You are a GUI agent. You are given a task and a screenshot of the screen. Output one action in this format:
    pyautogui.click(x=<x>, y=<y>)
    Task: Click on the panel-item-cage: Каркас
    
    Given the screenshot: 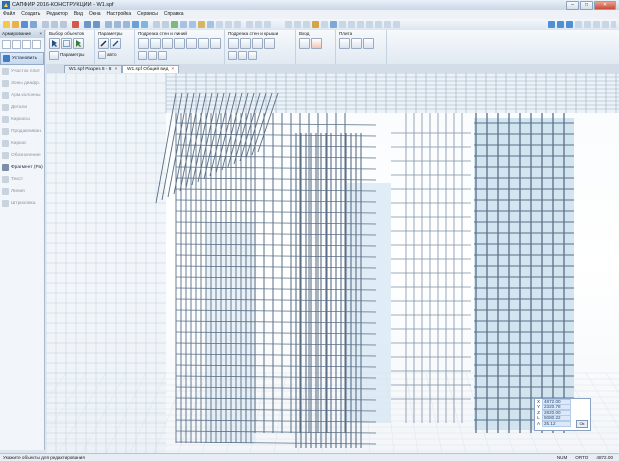 What is the action you would take?
    pyautogui.click(x=22, y=143)
    